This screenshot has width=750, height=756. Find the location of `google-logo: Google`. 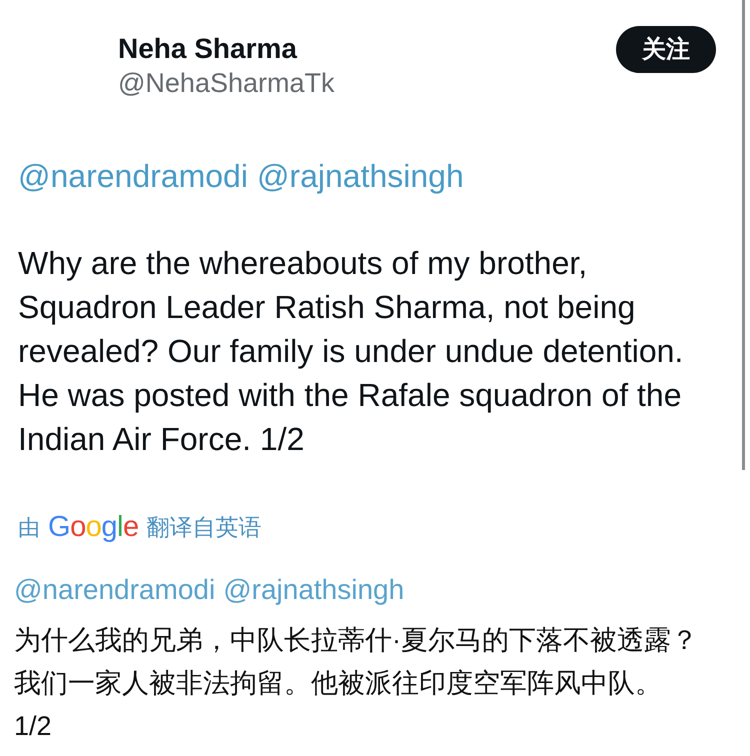

google-logo: Google is located at coordinates (93, 527).